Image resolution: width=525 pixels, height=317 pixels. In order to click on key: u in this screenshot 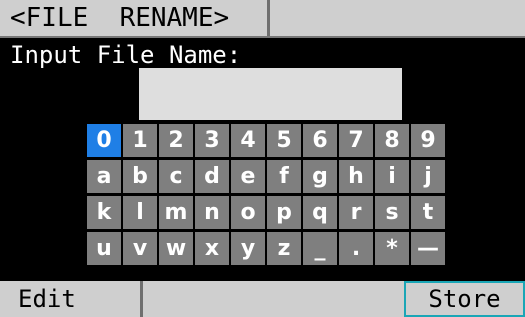, I will do `click(104, 248)`.